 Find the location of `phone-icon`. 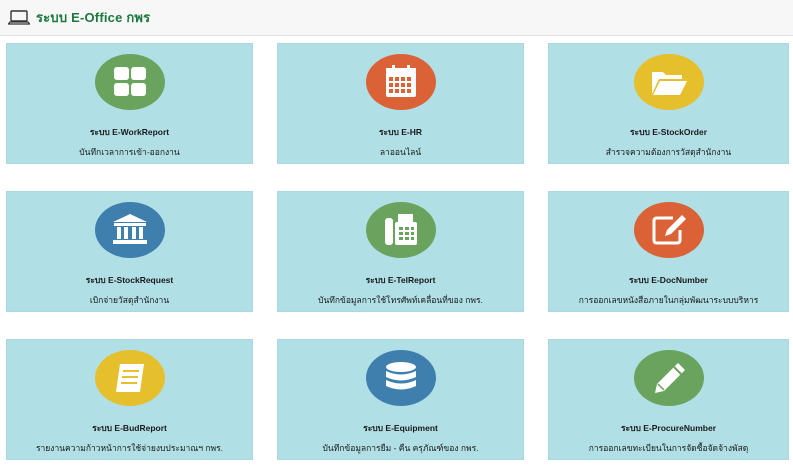

phone-icon is located at coordinates (400, 230).